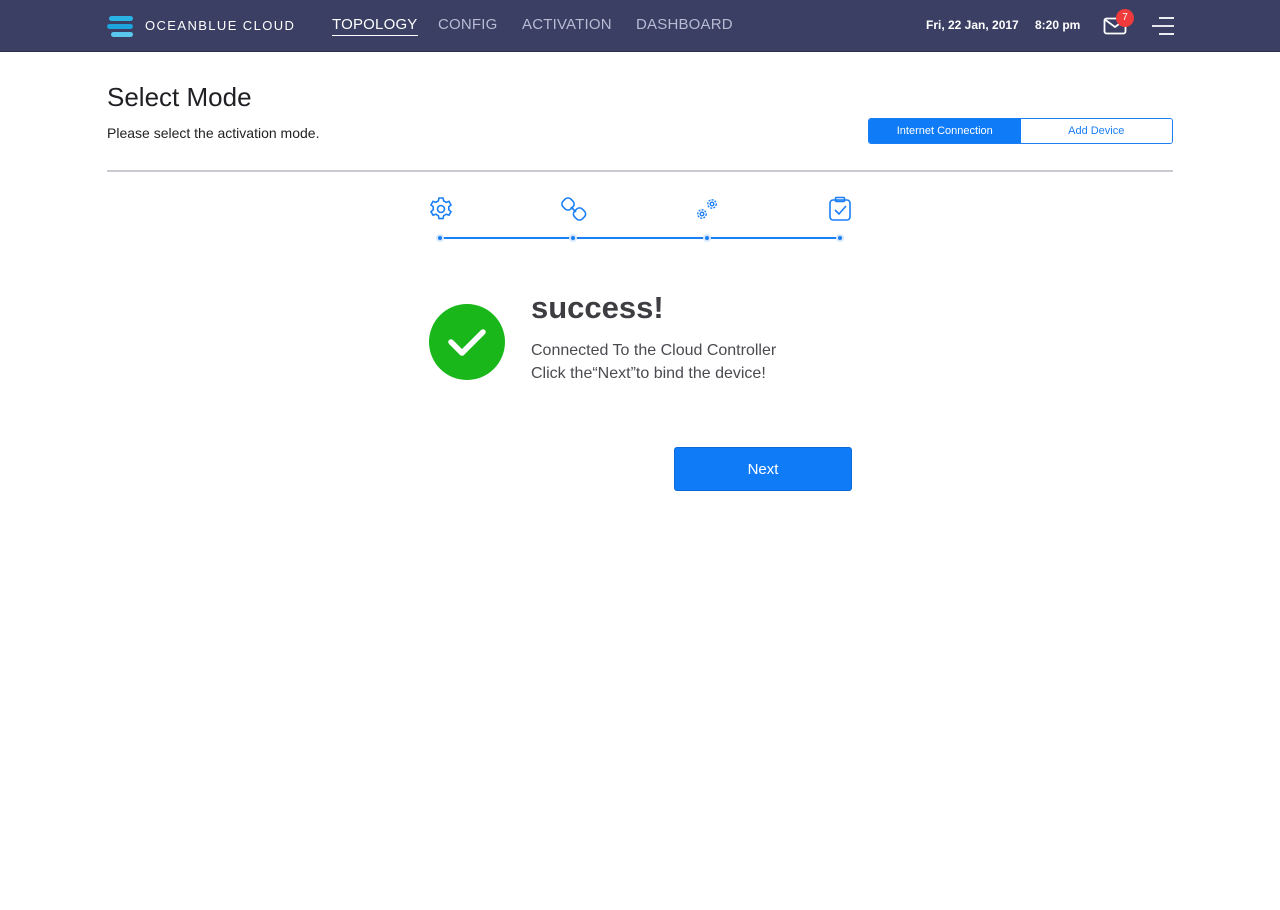 The height and width of the screenshot is (910, 1280). What do you see at coordinates (120, 27) in the screenshot?
I see `logo-icon` at bounding box center [120, 27].